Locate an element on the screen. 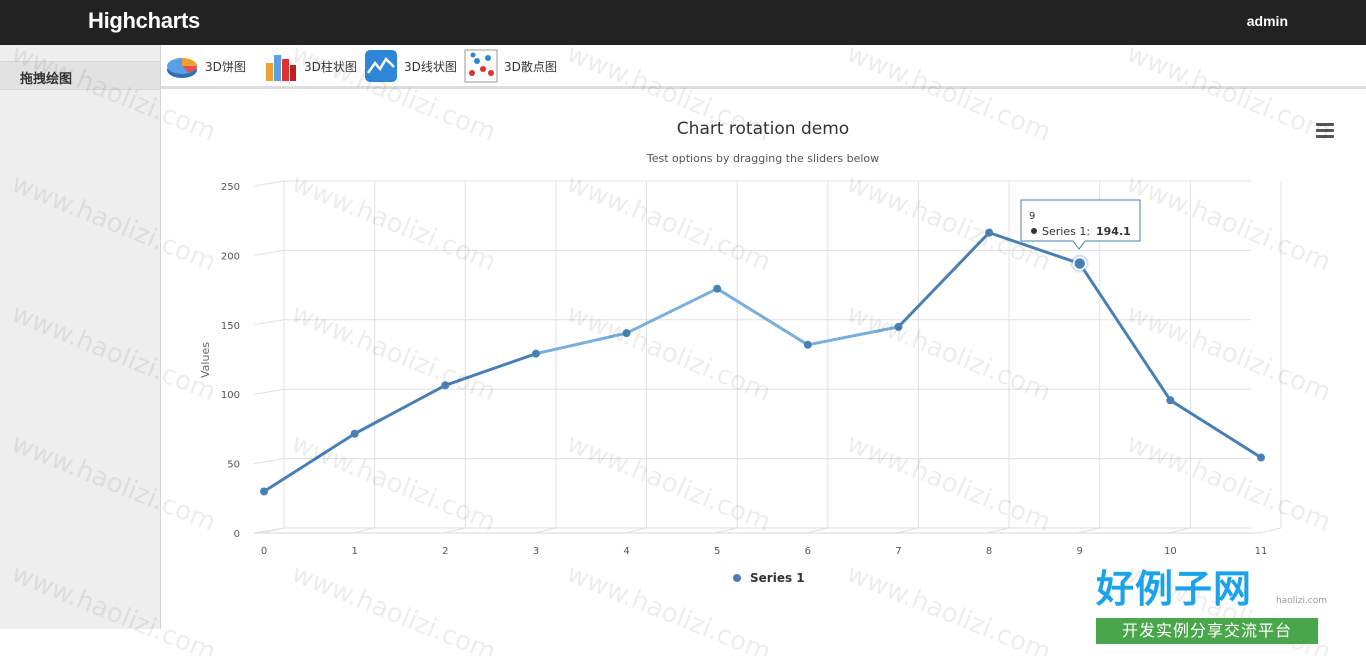 The width and height of the screenshot is (1366, 656). y-tick-label: 100 is located at coordinates (230, 395).